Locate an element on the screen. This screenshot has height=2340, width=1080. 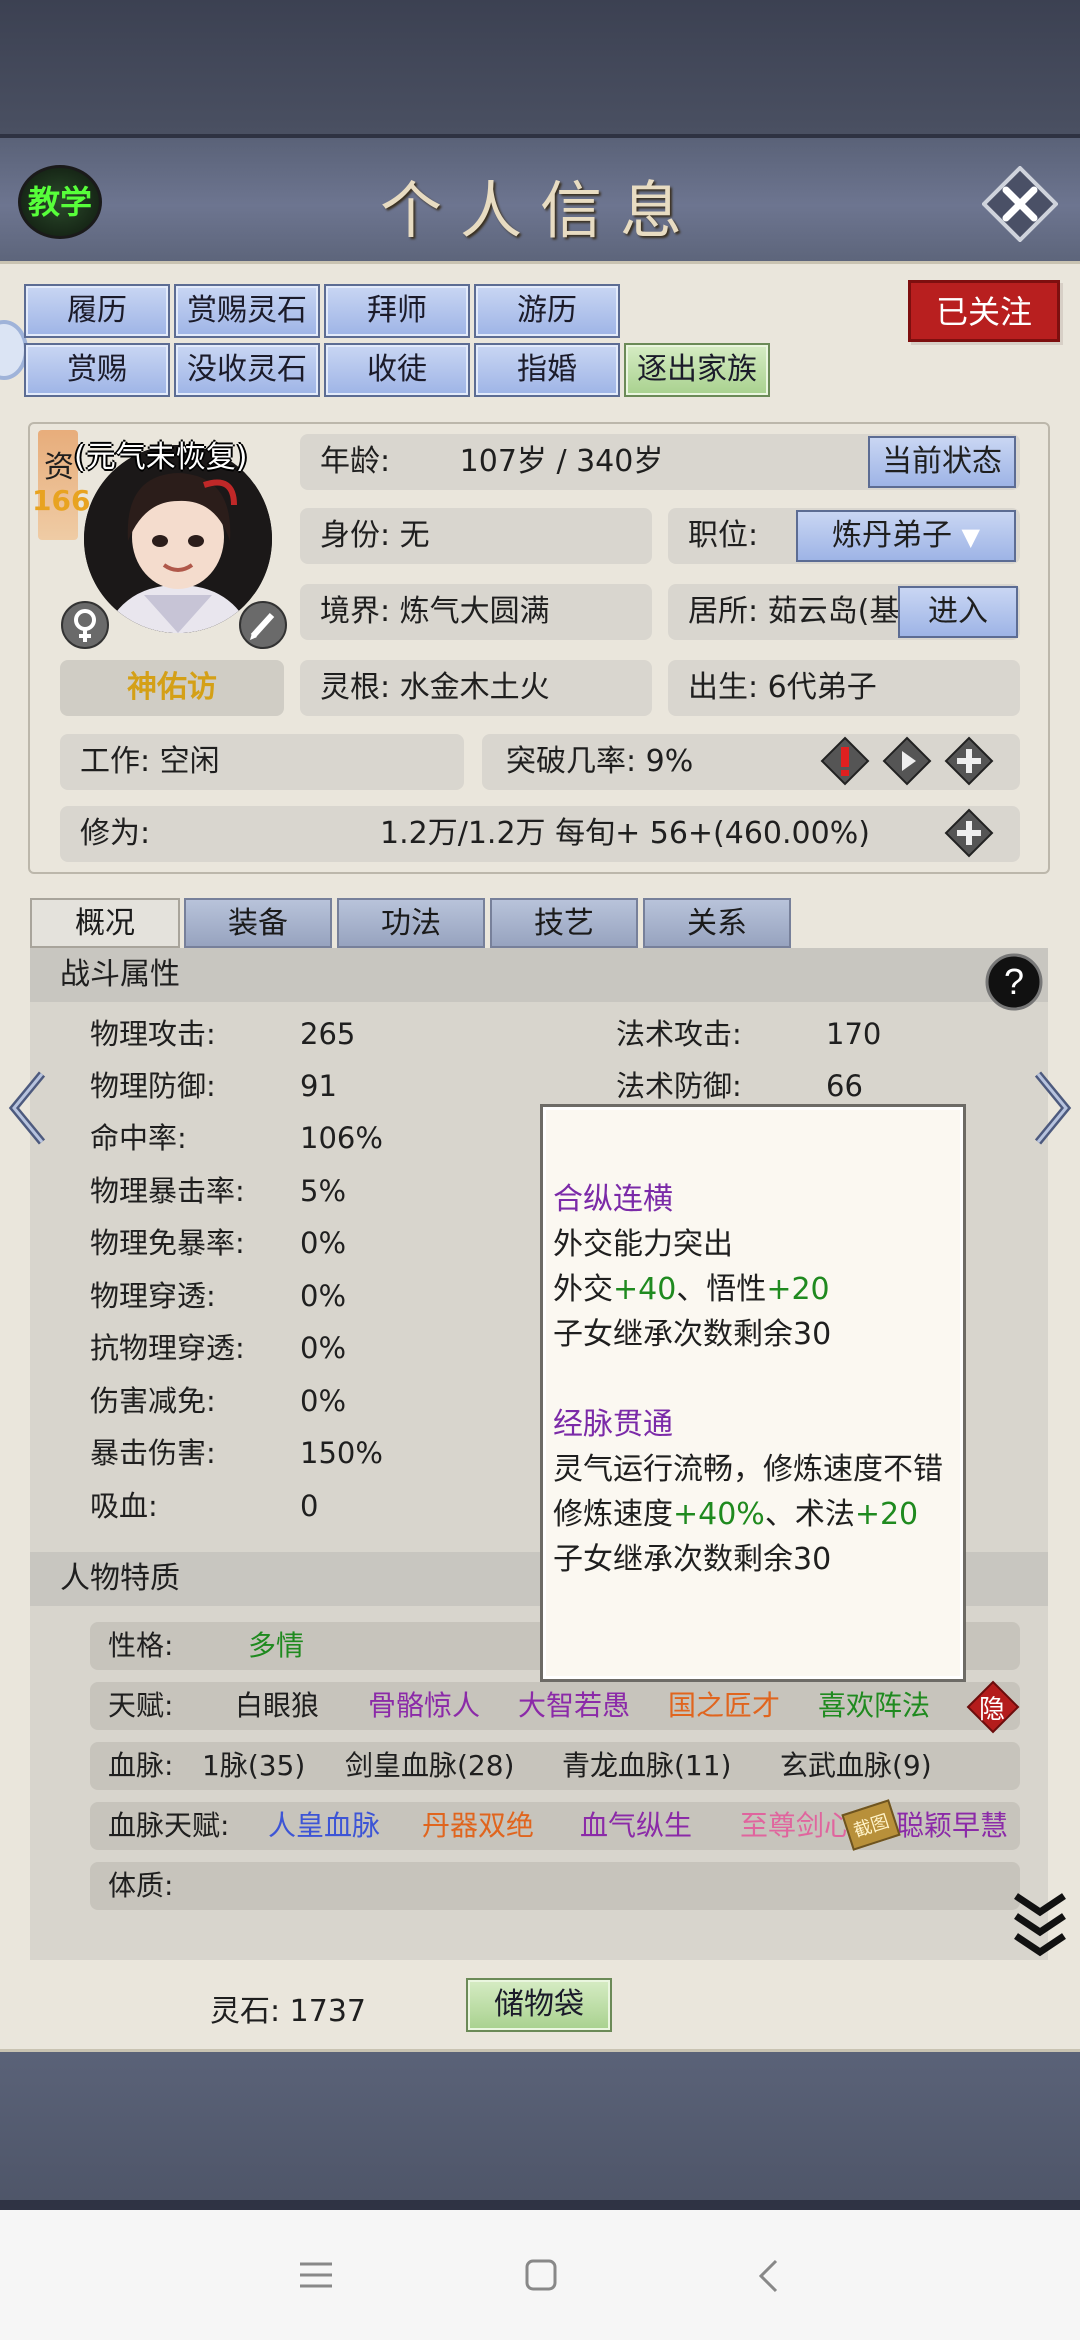
talent-item: 喜欢阵法 is located at coordinates (874, 1706).